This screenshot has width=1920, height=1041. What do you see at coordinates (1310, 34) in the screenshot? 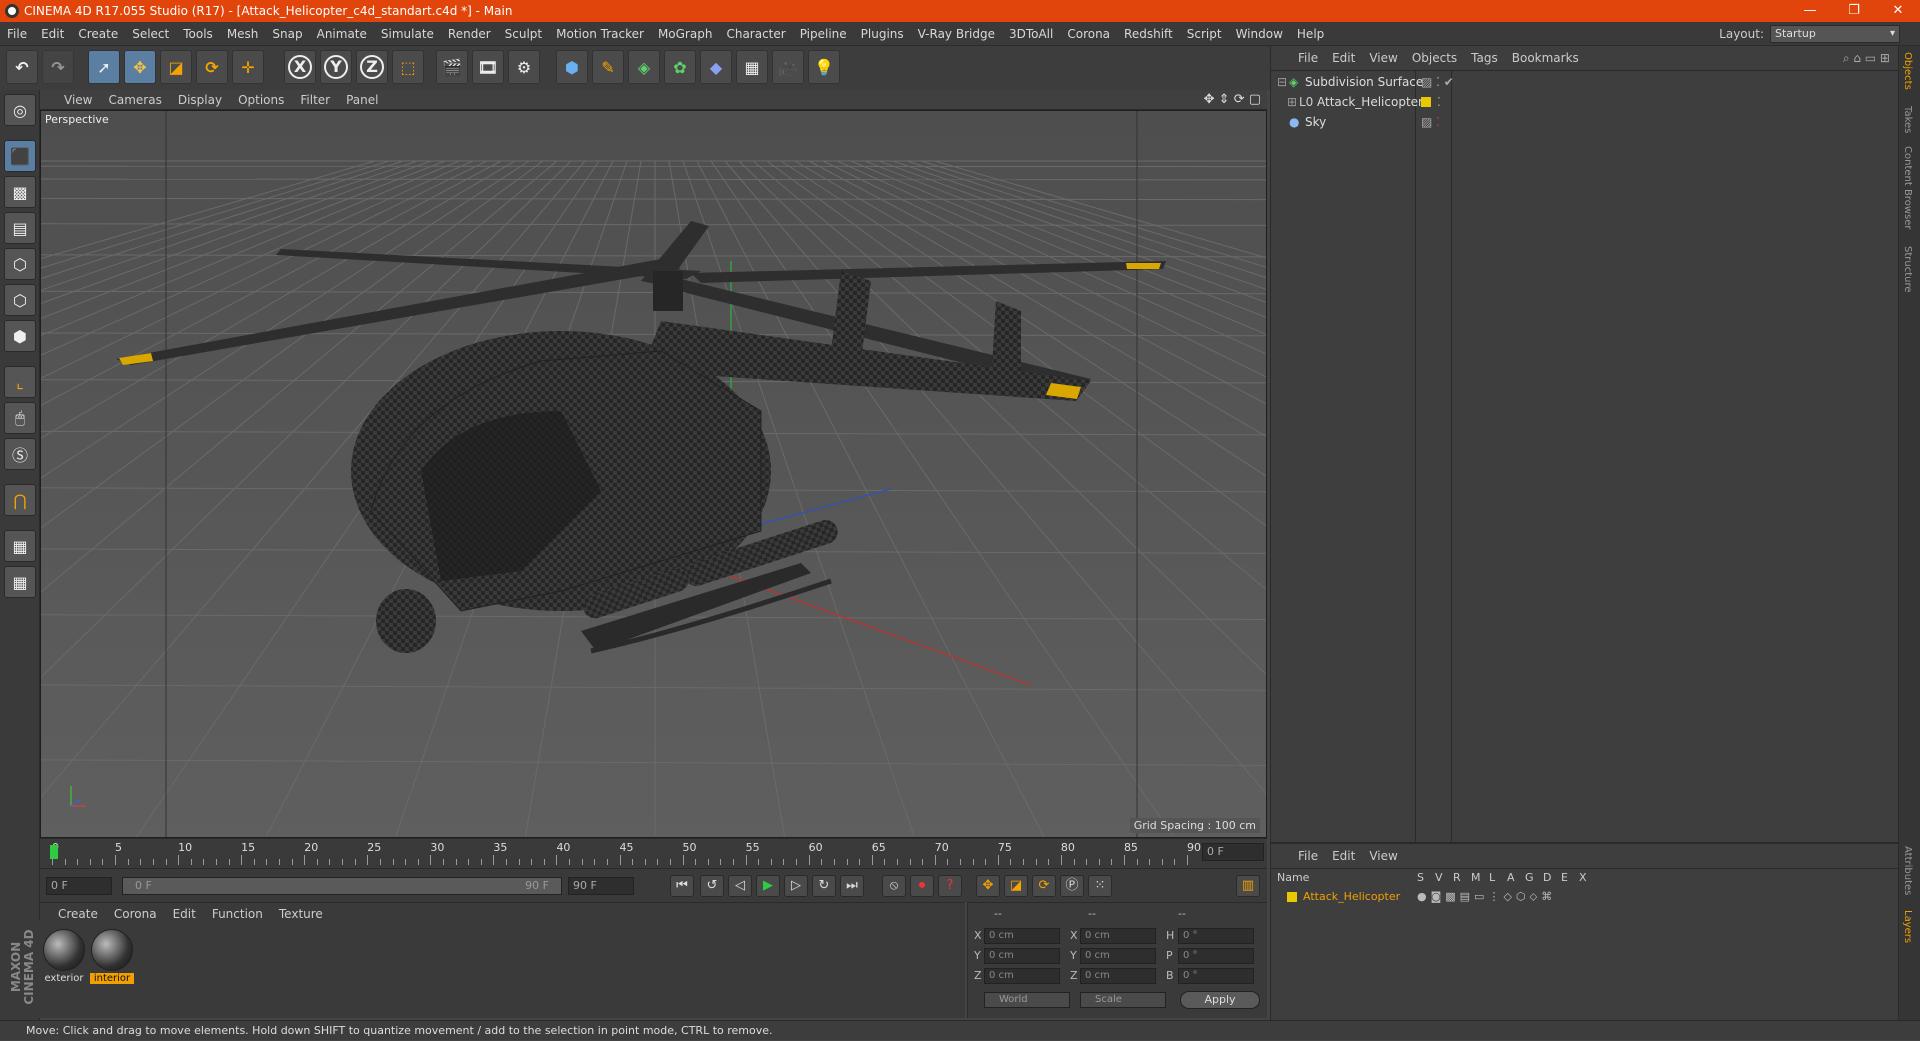
I see `menu-help: Help` at bounding box center [1310, 34].